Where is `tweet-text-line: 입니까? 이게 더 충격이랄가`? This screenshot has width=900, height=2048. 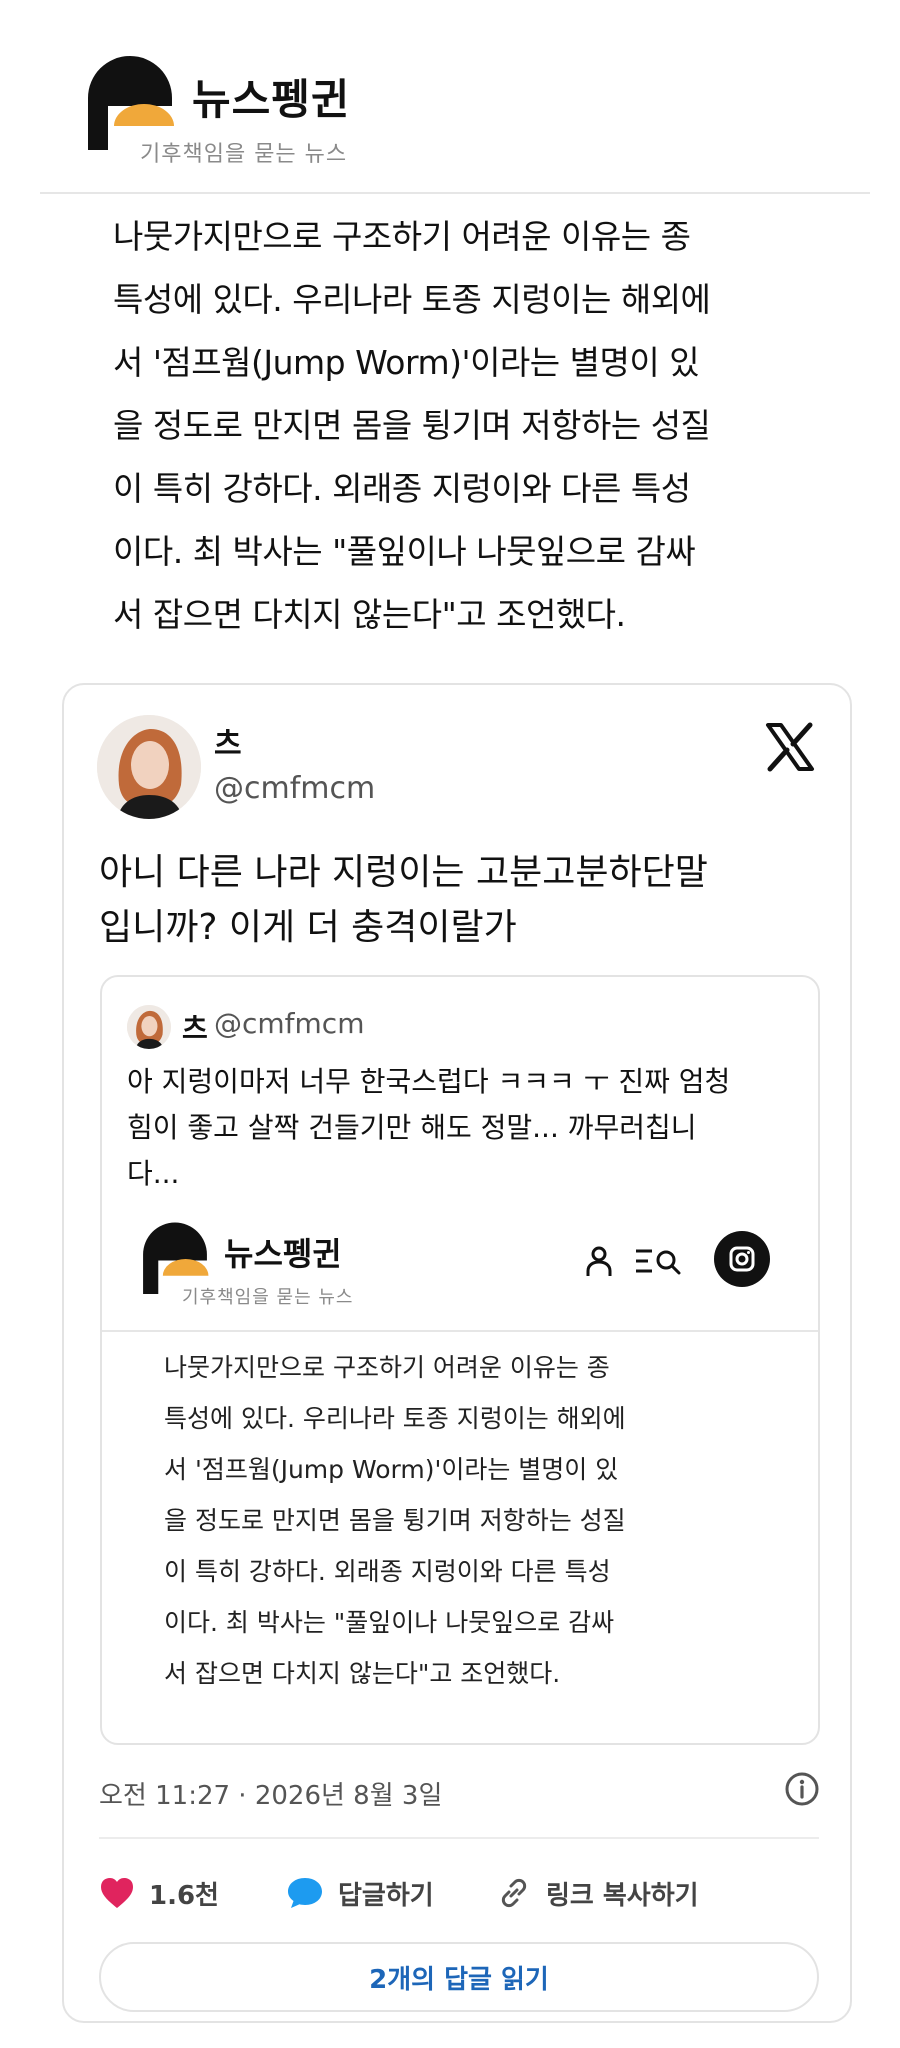
tweet-text-line: 입니까? 이게 더 충격이랄가 is located at coordinates (308, 927).